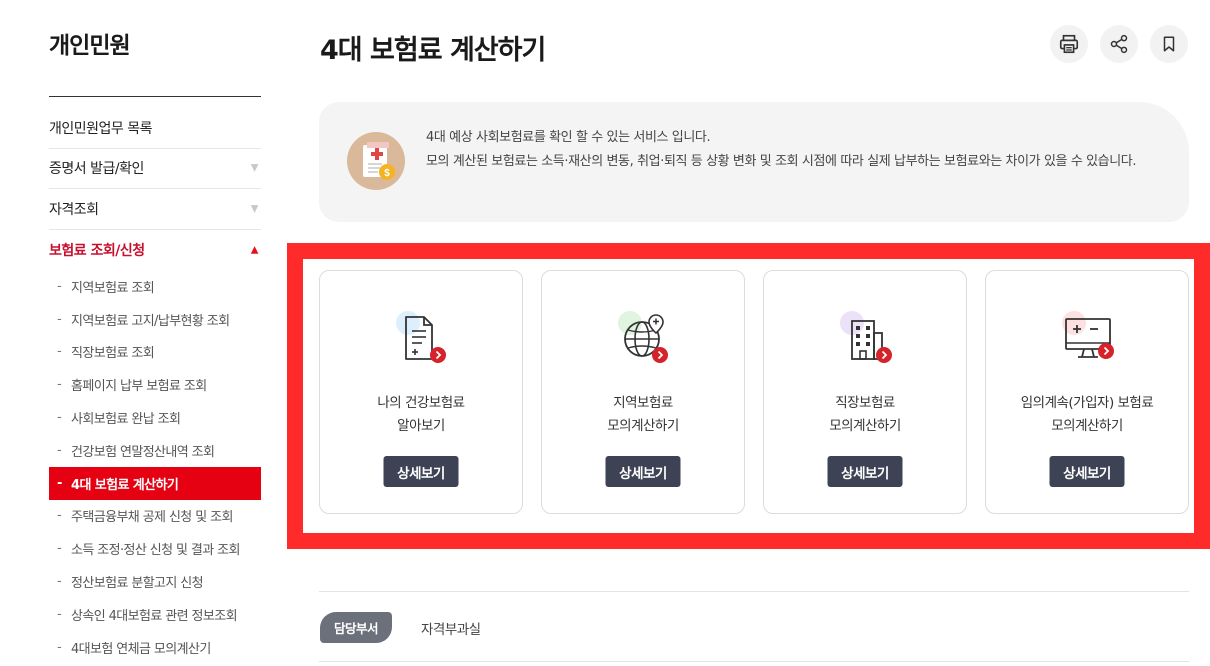 The image size is (1210, 666). Describe the element at coordinates (254, 250) in the screenshot. I see `chevron-up-icon: ▲` at that location.